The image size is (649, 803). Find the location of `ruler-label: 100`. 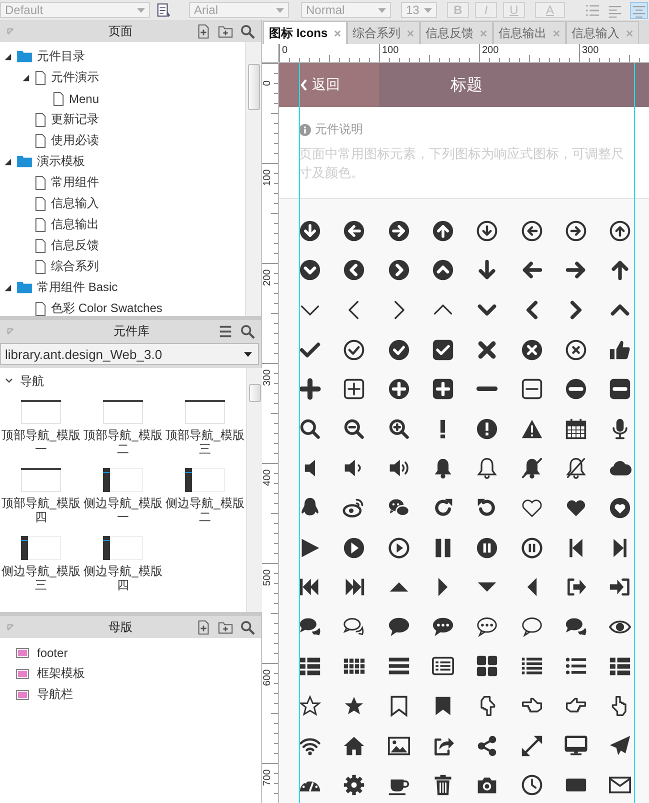

ruler-label: 100 is located at coordinates (267, 177).